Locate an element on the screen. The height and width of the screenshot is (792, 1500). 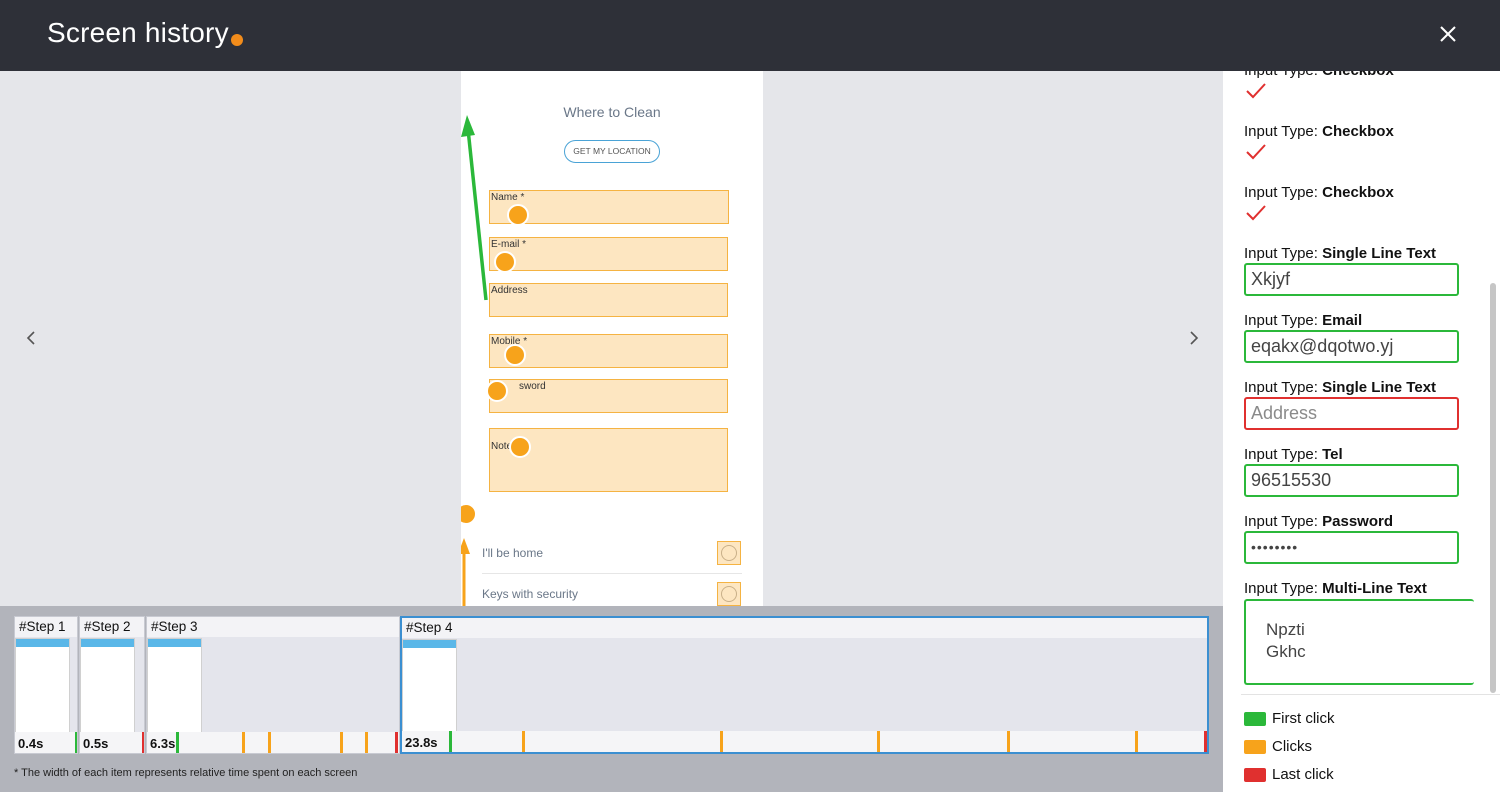
step-name: #Step 3 is located at coordinates (174, 626).